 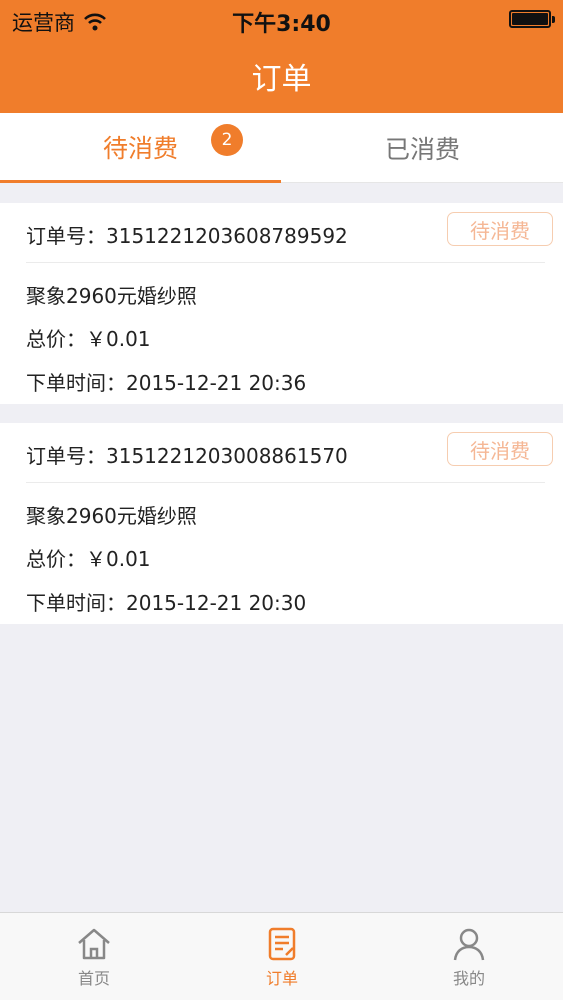 I want to click on tab-consumed-label: 已消费, so click(x=422, y=149).